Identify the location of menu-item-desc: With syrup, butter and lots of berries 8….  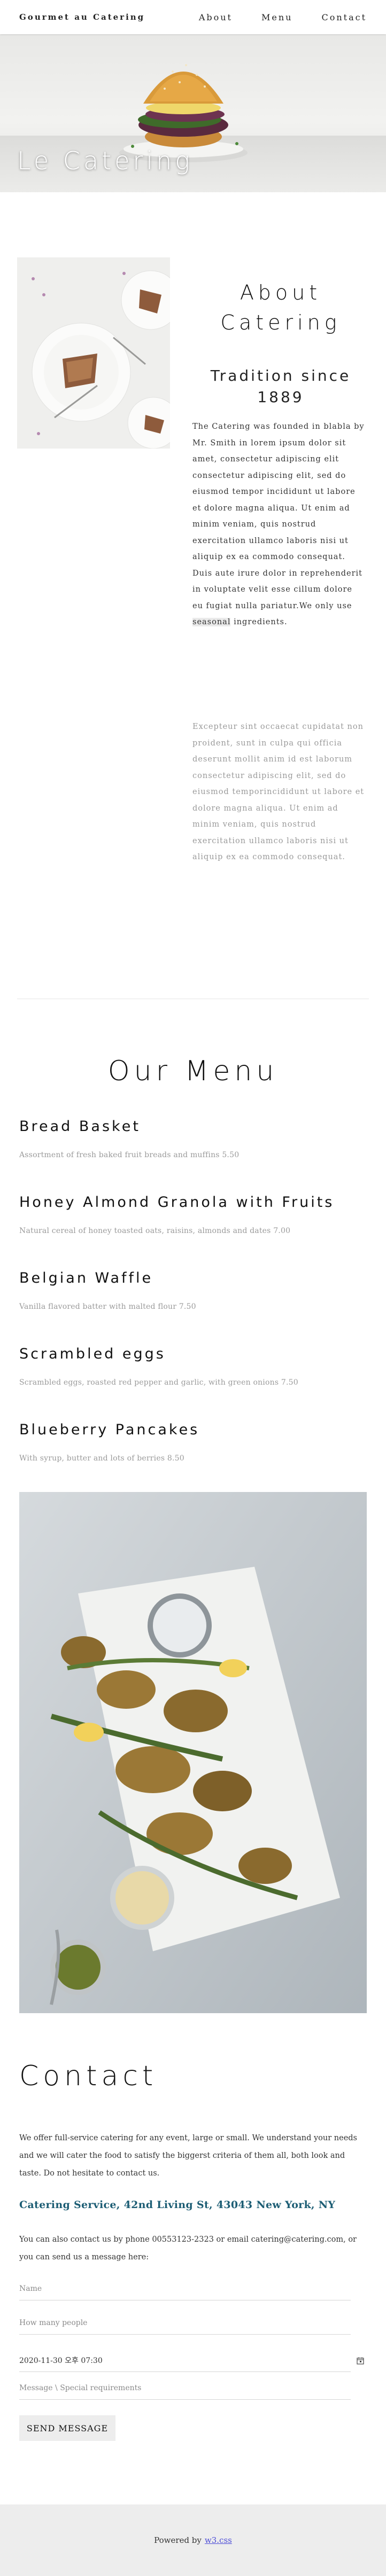
(101, 1458).